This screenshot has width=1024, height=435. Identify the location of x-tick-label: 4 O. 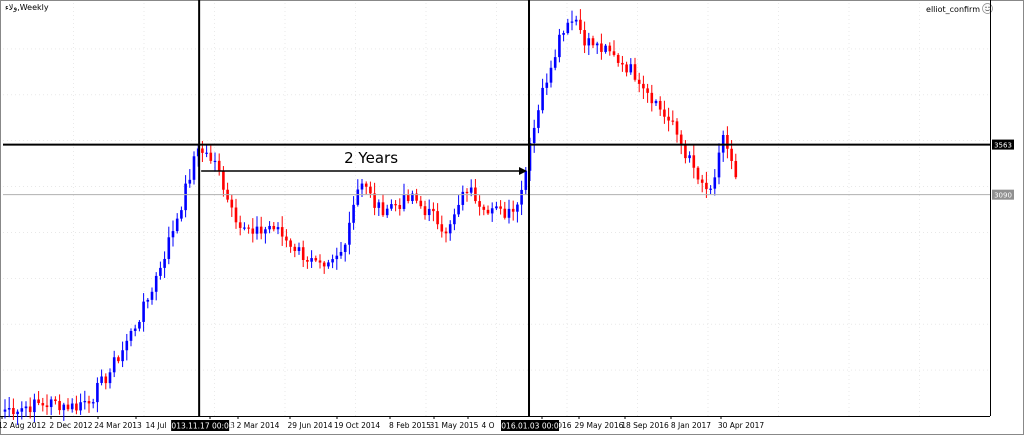
(487, 425).